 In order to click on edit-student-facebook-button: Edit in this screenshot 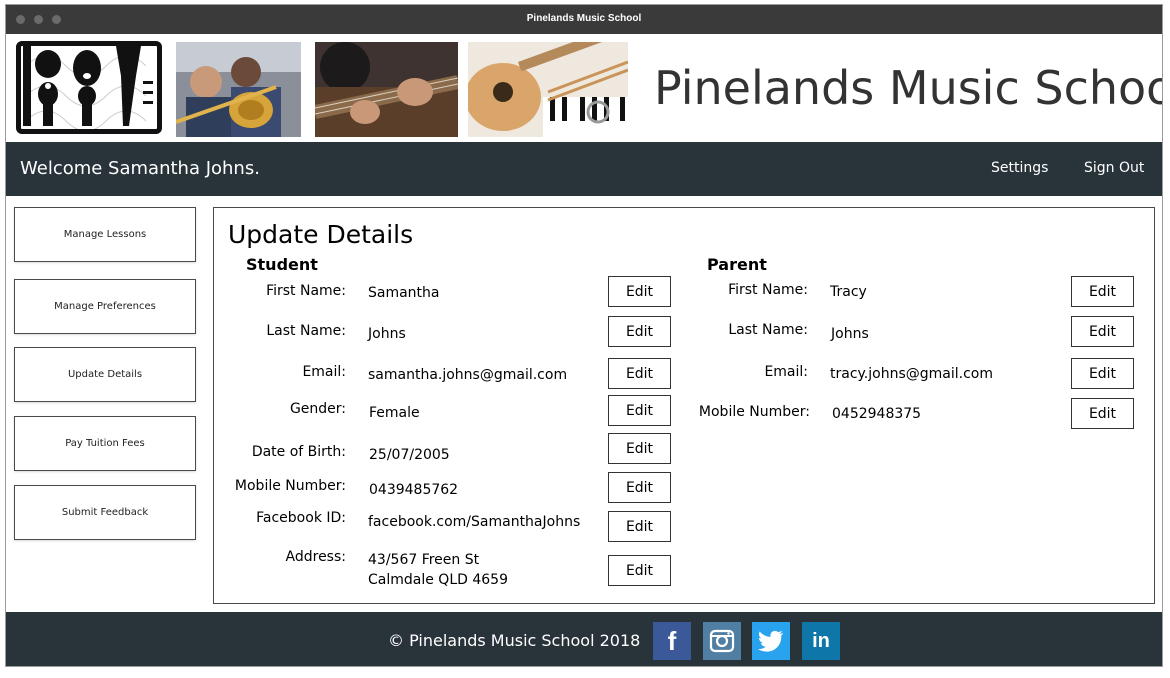, I will do `click(639, 526)`.